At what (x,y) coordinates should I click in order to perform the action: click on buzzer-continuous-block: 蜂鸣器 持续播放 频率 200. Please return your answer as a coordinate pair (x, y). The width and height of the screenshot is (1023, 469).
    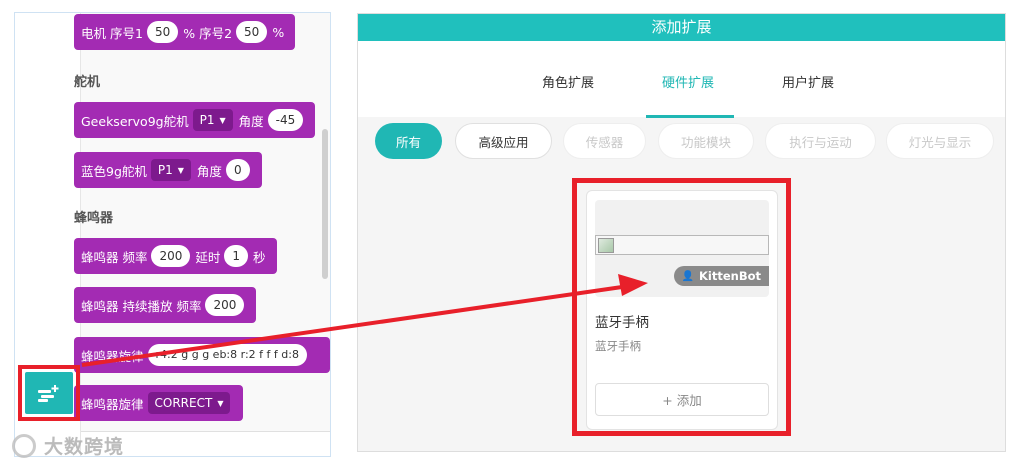
    Looking at the image, I should click on (165, 305).